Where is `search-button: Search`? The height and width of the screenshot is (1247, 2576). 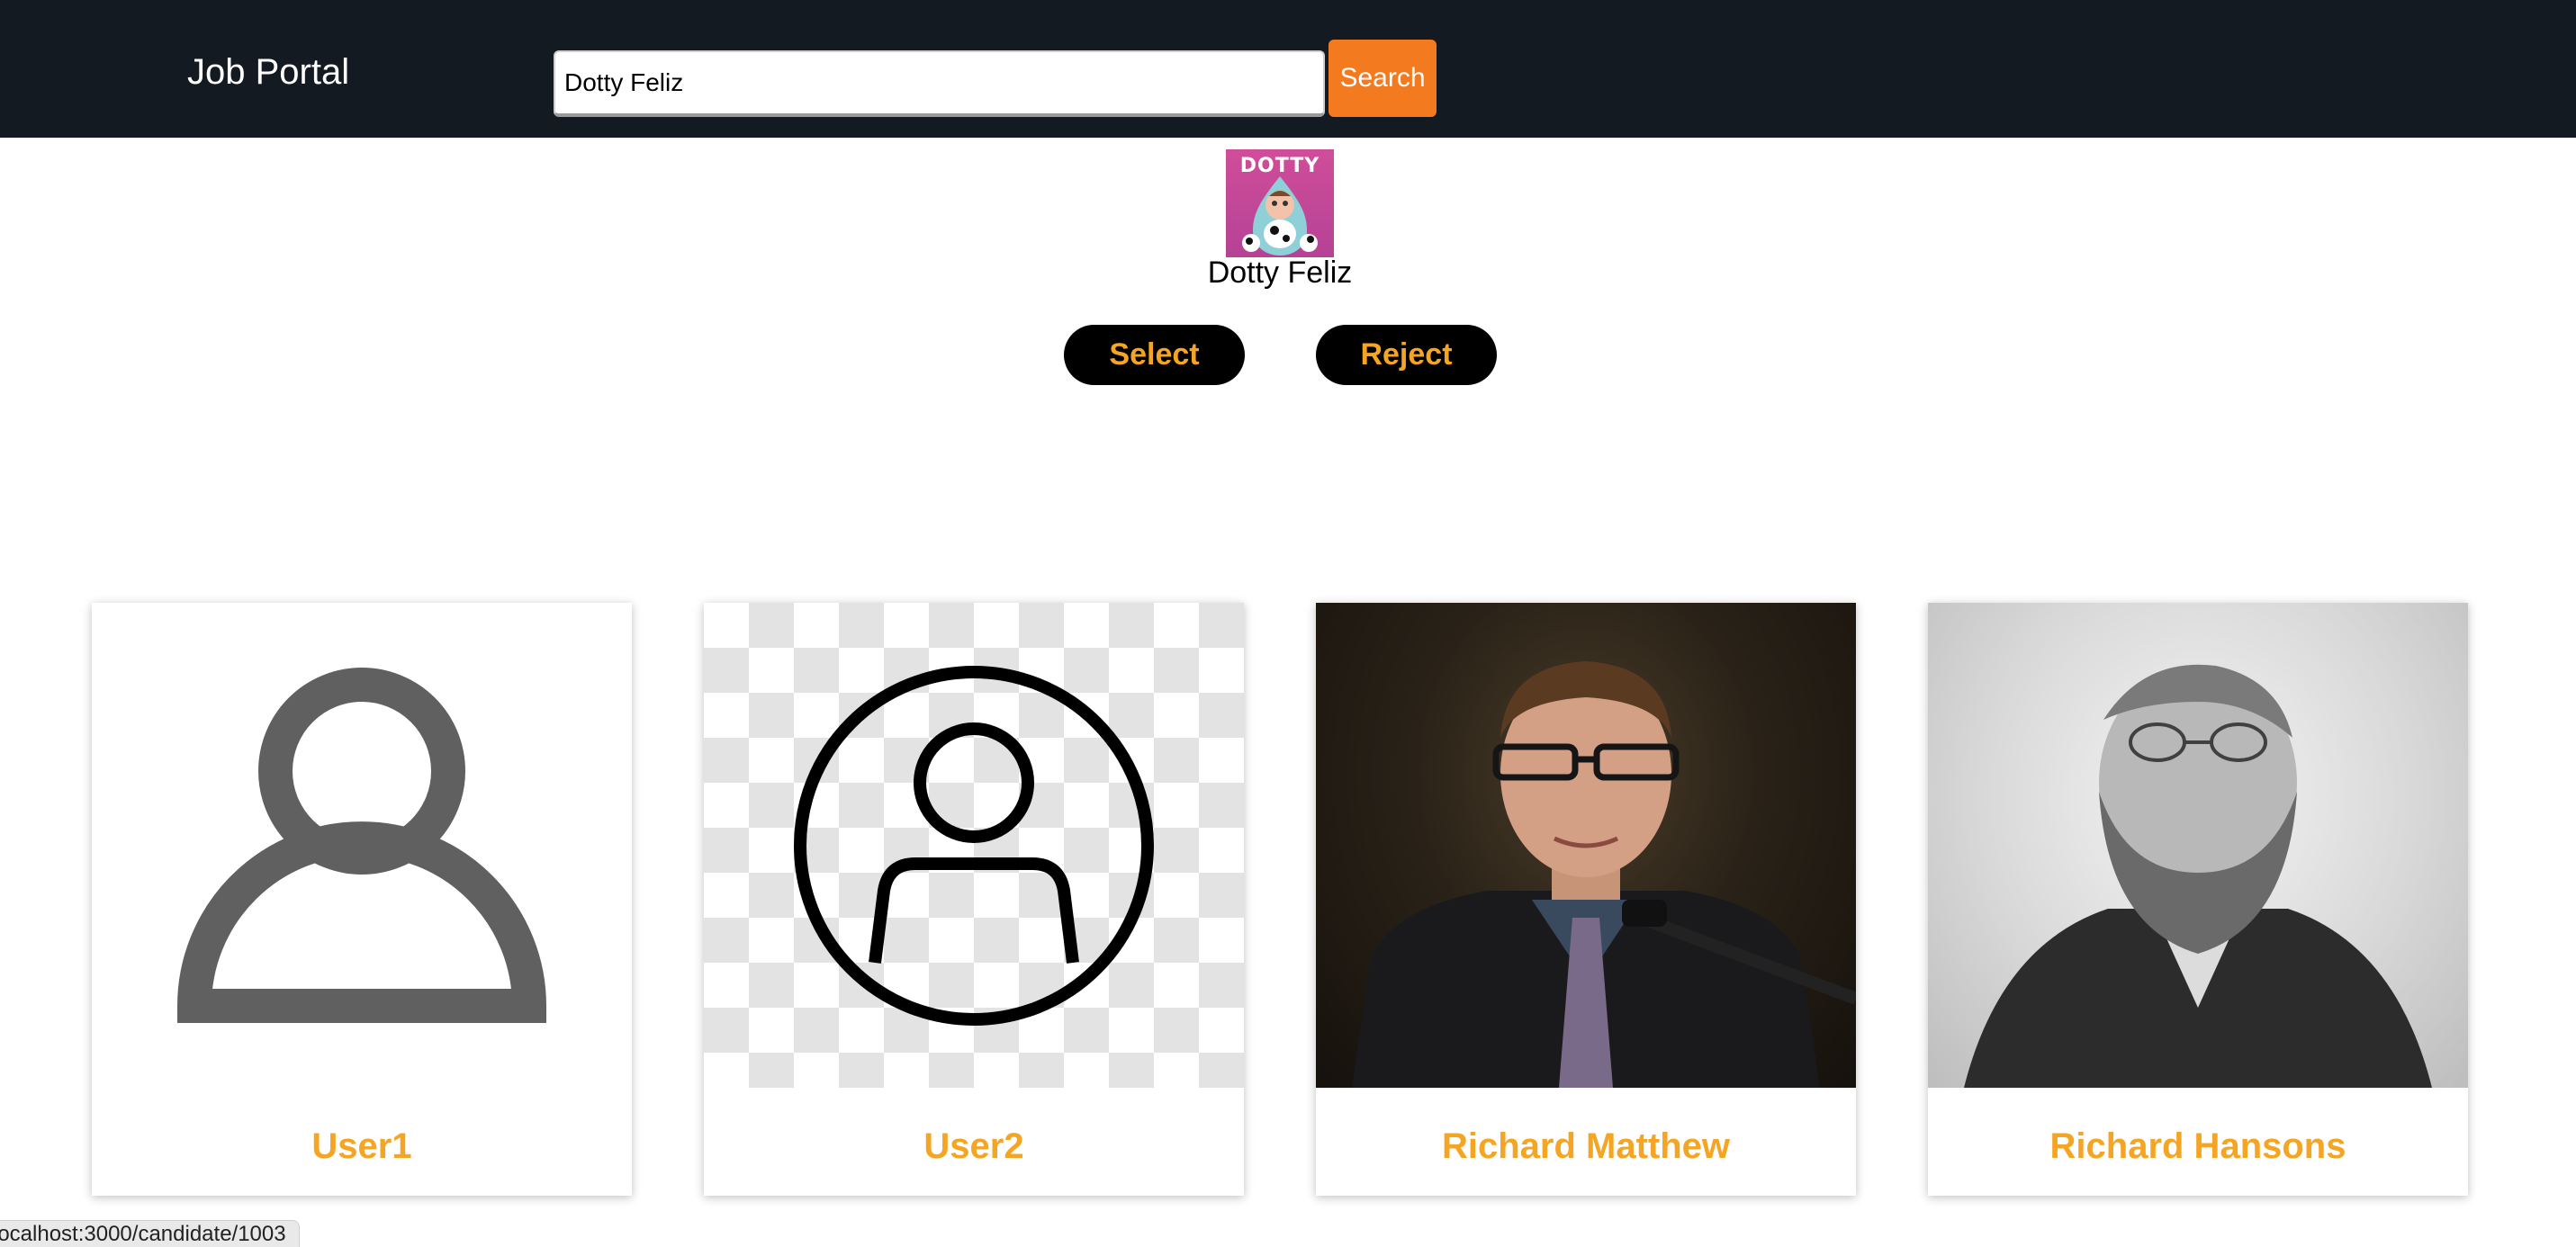 search-button: Search is located at coordinates (1383, 78).